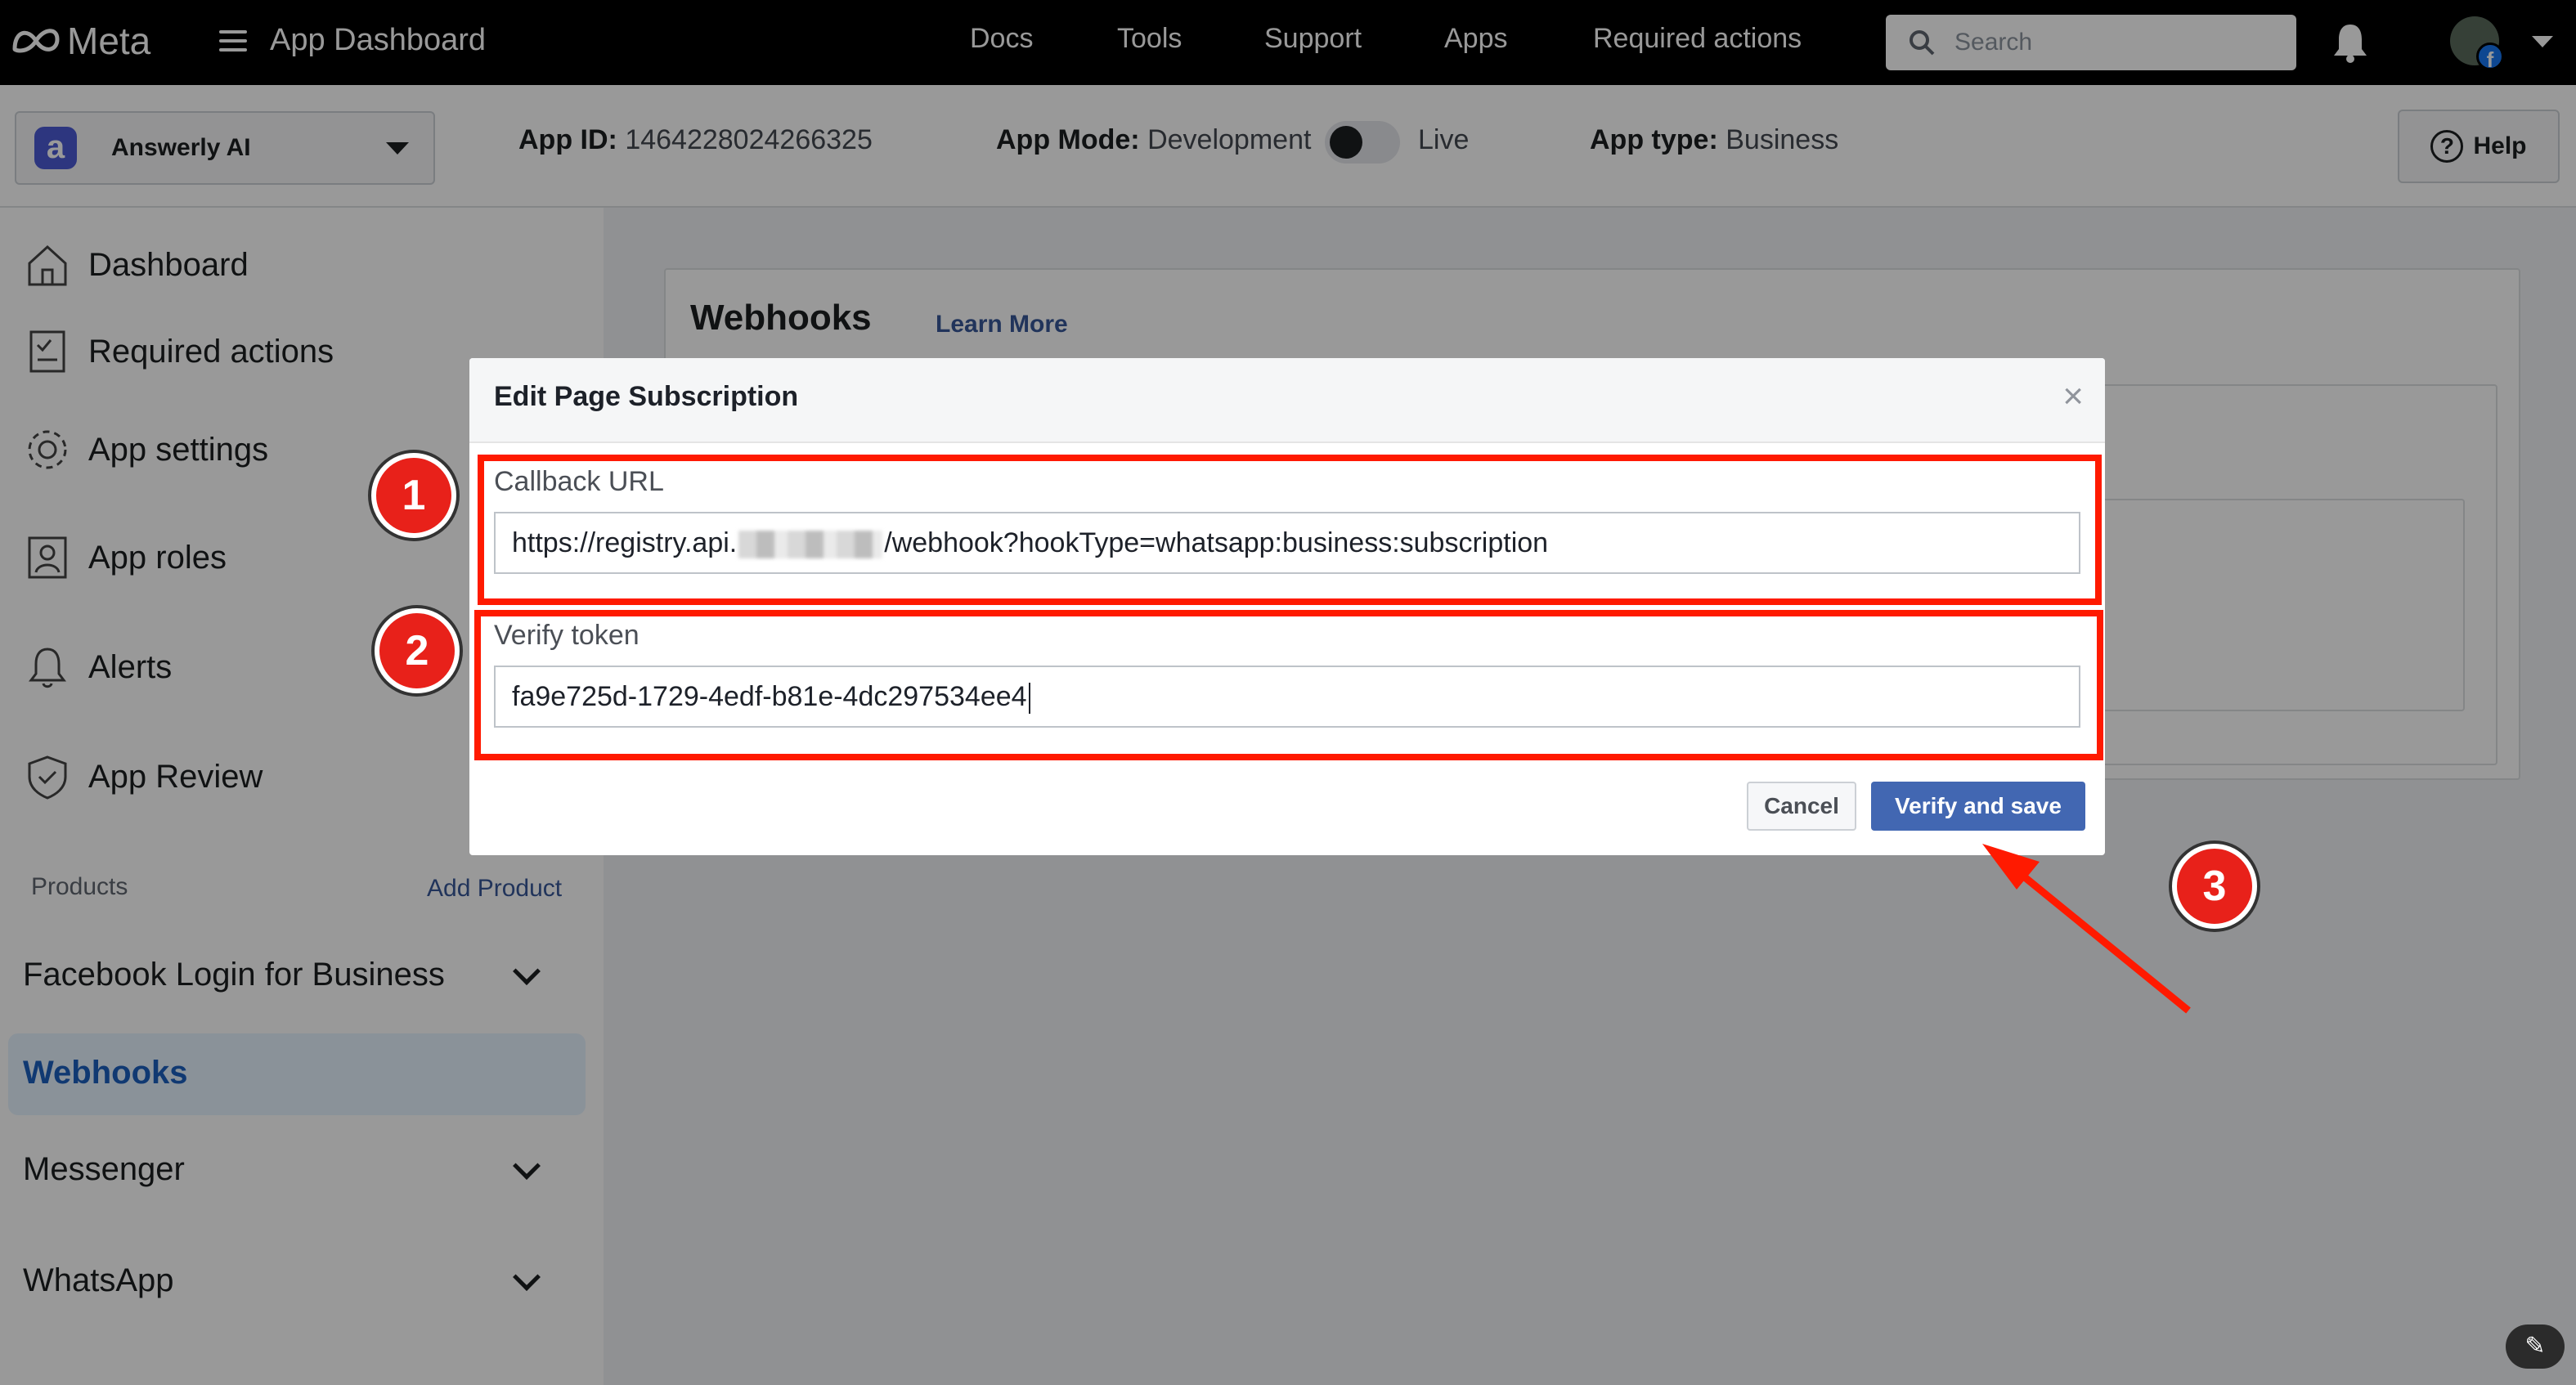  What do you see at coordinates (2536, 1347) in the screenshot?
I see `magic-wand-icon: ✎` at bounding box center [2536, 1347].